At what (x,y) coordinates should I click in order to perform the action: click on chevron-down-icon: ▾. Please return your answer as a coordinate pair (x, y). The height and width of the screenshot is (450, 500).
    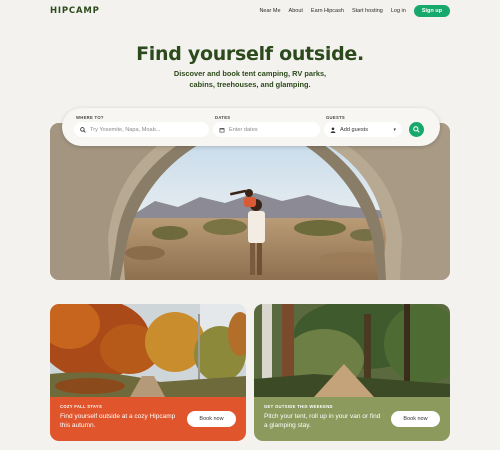
    Looking at the image, I should click on (394, 129).